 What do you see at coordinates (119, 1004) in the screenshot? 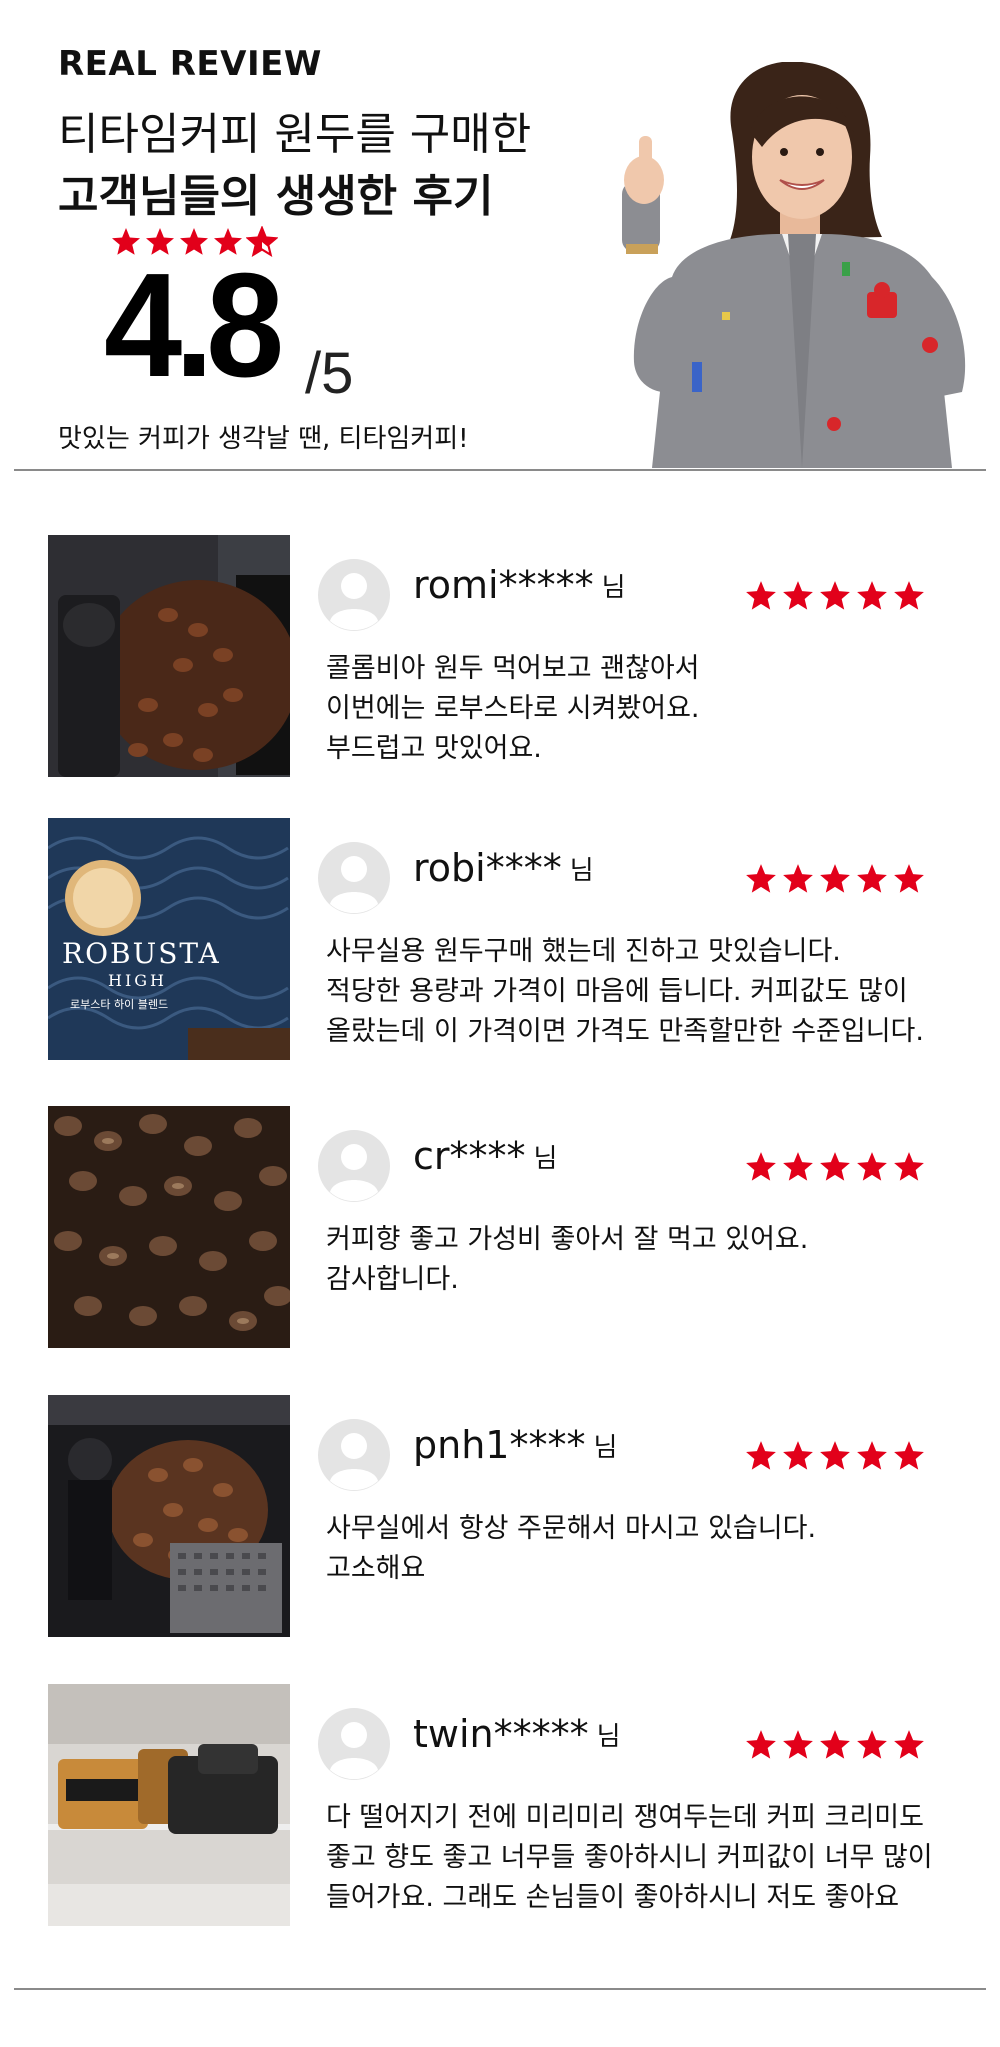
I see `package-korean: 로부스타 하이 블렌드` at bounding box center [119, 1004].